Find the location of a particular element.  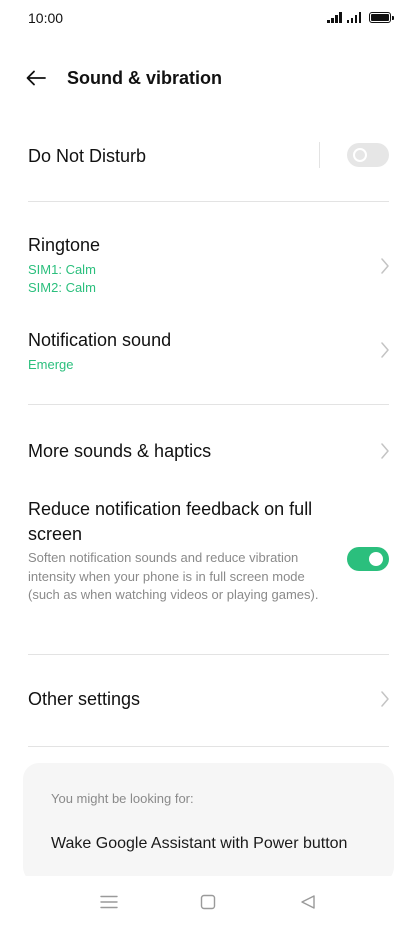

menu-icon is located at coordinates (109, 902).